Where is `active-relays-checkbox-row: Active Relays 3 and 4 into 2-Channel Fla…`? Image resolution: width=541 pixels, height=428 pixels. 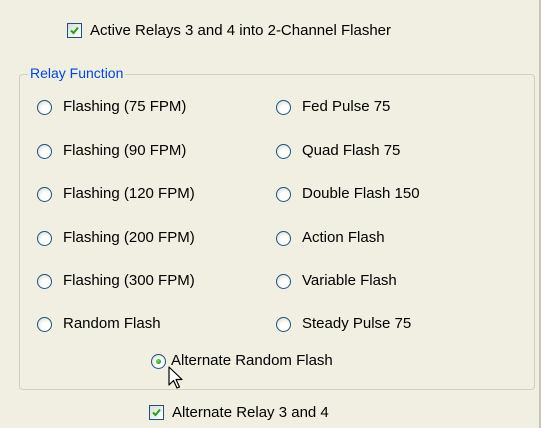
active-relays-checkbox-row: Active Relays 3 and 4 into 2-Channel Fla… is located at coordinates (229, 30).